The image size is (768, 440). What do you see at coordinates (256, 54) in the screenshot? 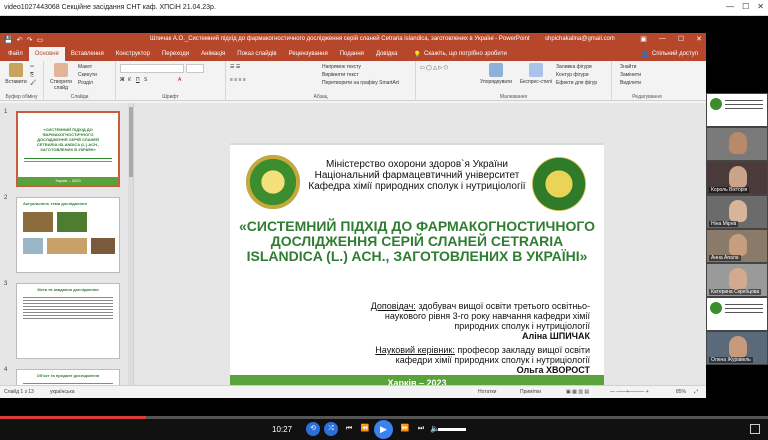
I see `tab-slideshow: Показ слайдів` at bounding box center [256, 54].